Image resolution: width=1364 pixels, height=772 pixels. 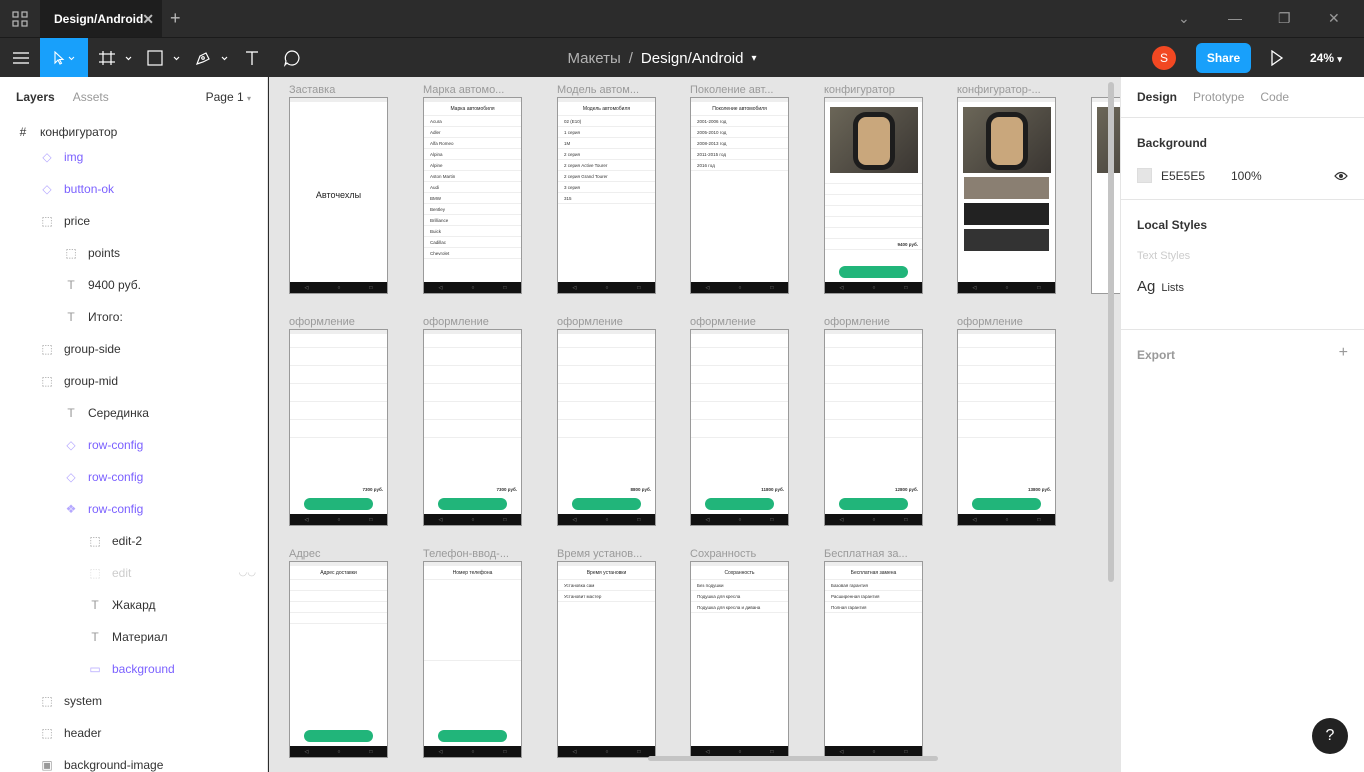 What do you see at coordinates (116, 509) in the screenshot?
I see `layer-label: row-config` at bounding box center [116, 509].